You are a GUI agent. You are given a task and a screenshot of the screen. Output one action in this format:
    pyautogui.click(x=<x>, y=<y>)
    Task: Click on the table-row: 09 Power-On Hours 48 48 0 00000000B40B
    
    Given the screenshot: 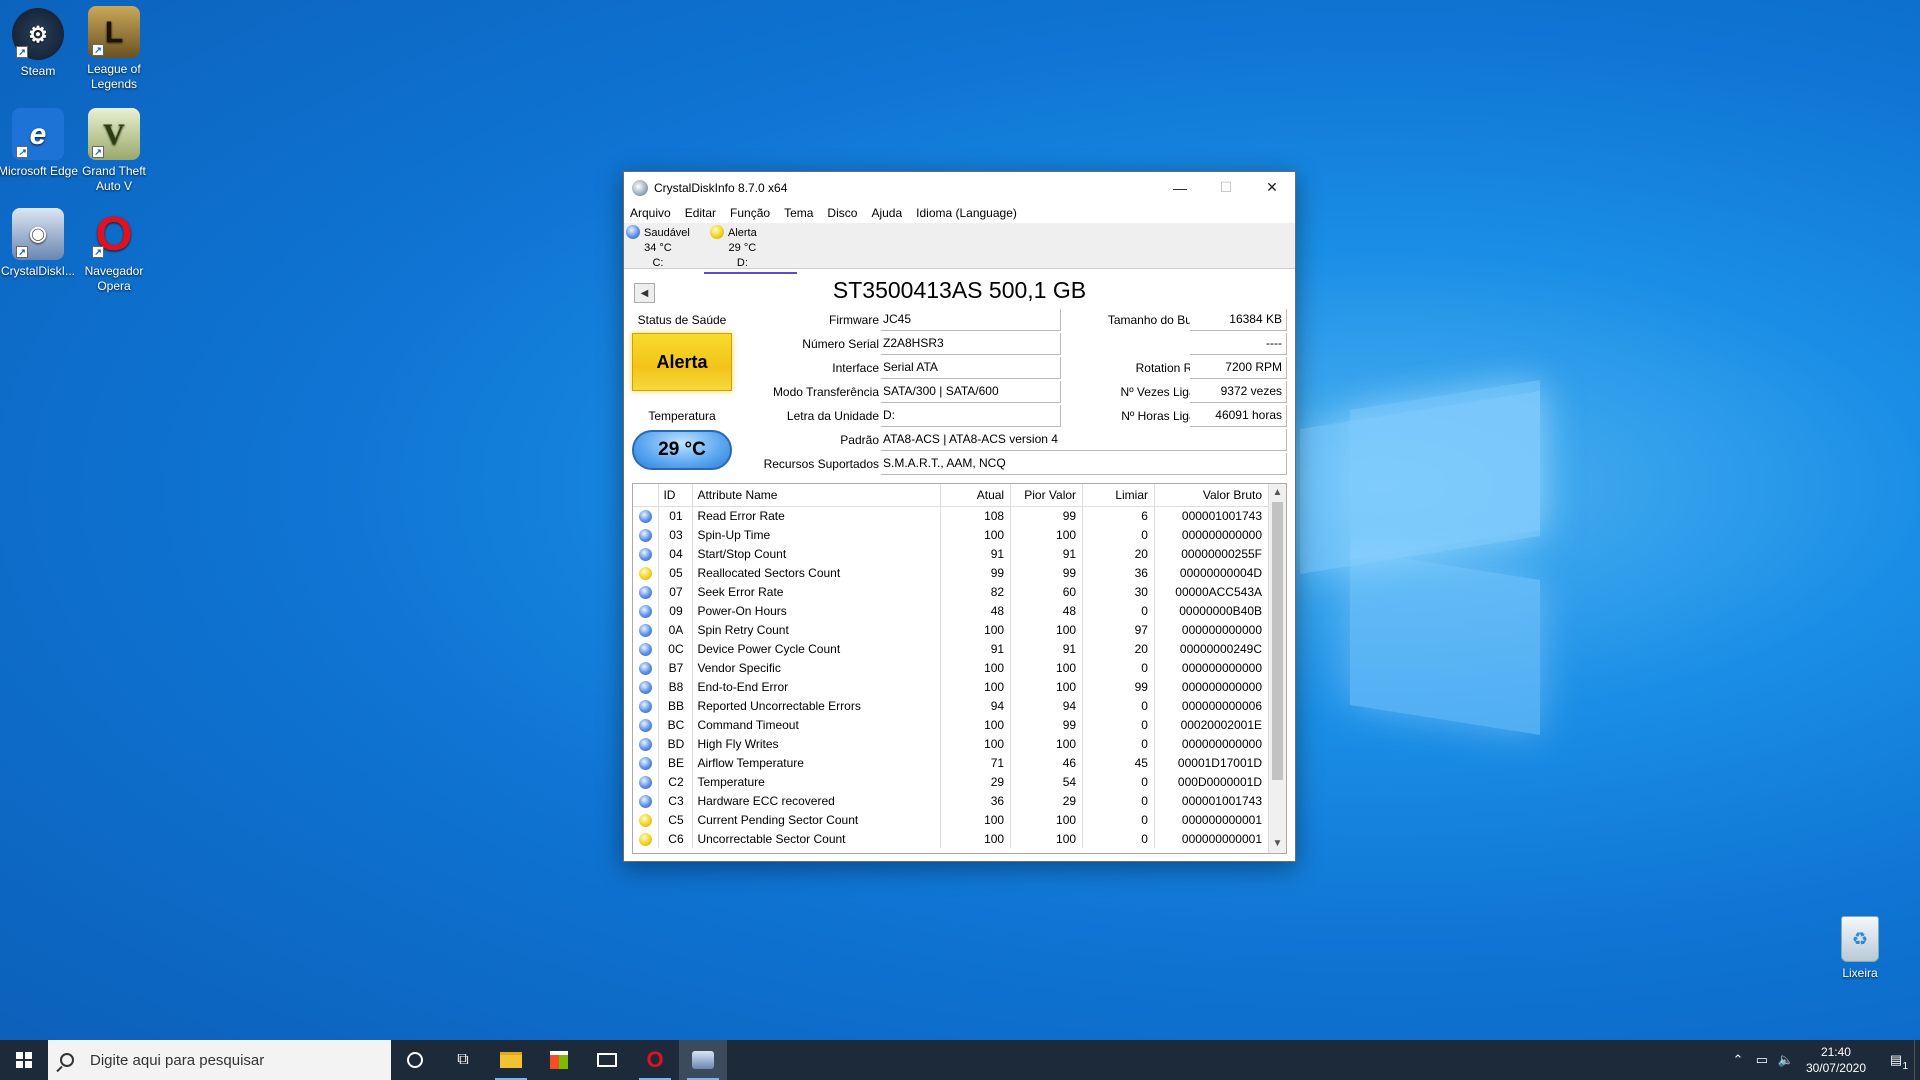 What is the action you would take?
    pyautogui.click(x=951, y=610)
    